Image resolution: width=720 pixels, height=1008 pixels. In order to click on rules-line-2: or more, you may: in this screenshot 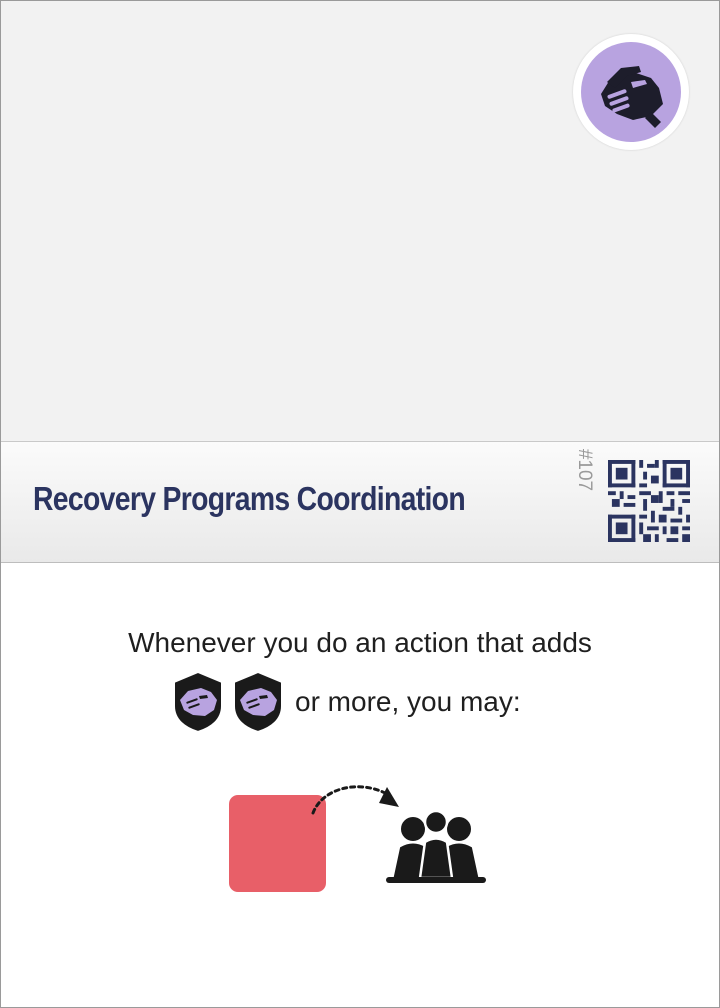, I will do `click(408, 701)`.